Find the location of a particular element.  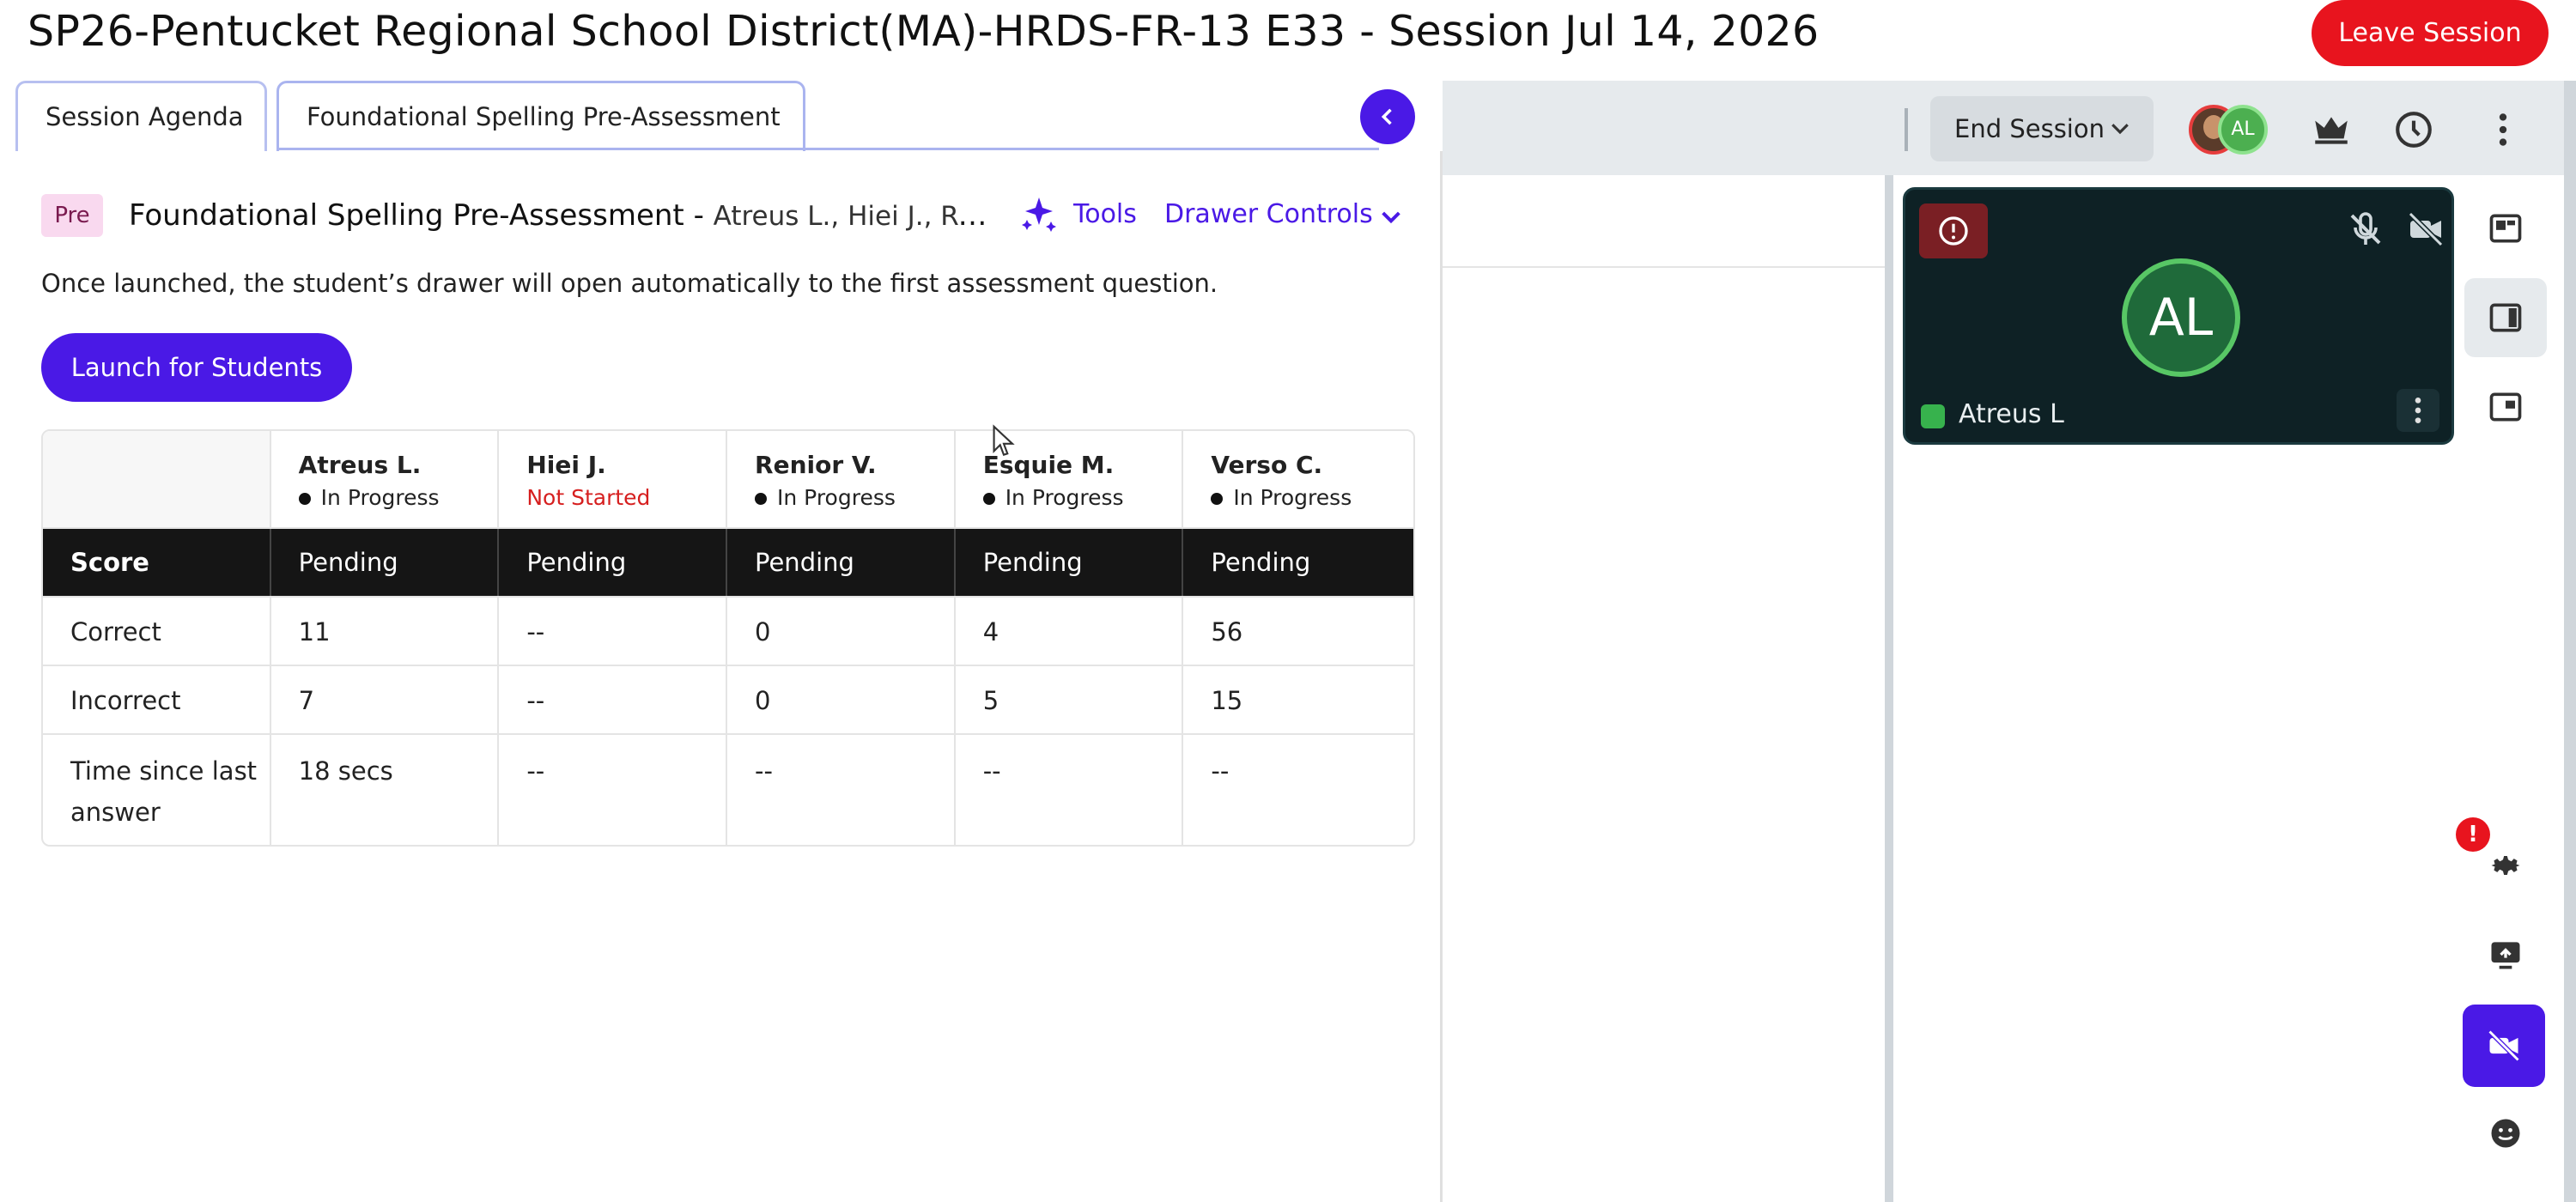

collapse-drawer-button is located at coordinates (1387, 117).